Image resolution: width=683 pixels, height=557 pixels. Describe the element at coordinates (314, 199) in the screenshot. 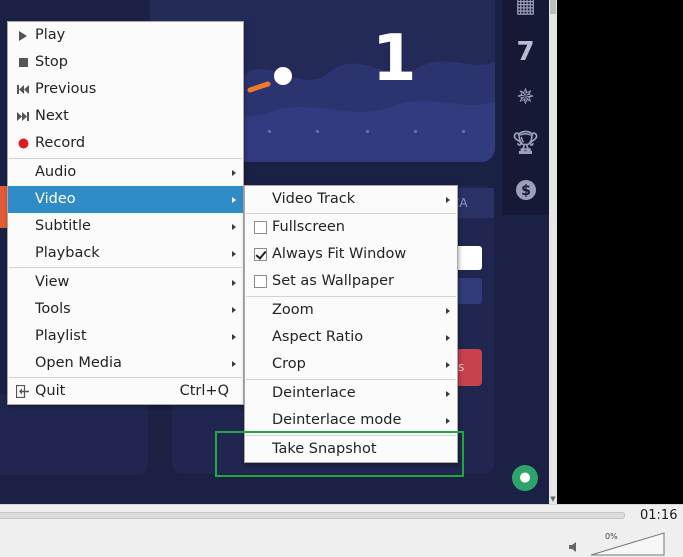

I see `menu-item-label: Video Track` at that location.